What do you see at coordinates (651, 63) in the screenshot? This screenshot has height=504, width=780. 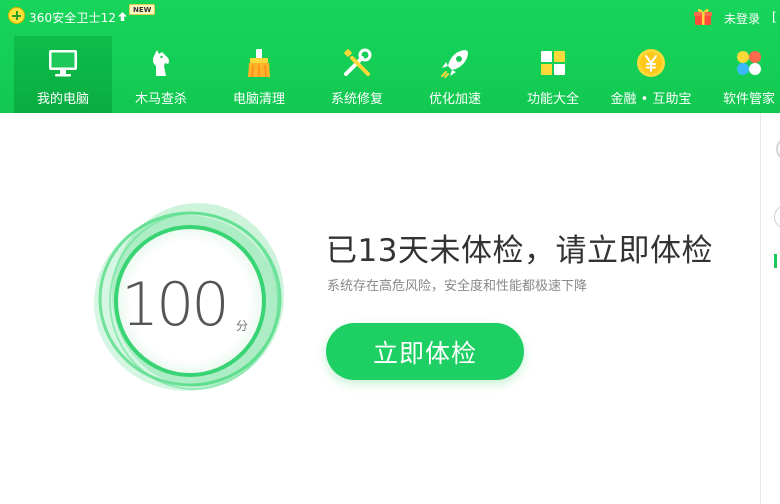 I see `coin-icon` at bounding box center [651, 63].